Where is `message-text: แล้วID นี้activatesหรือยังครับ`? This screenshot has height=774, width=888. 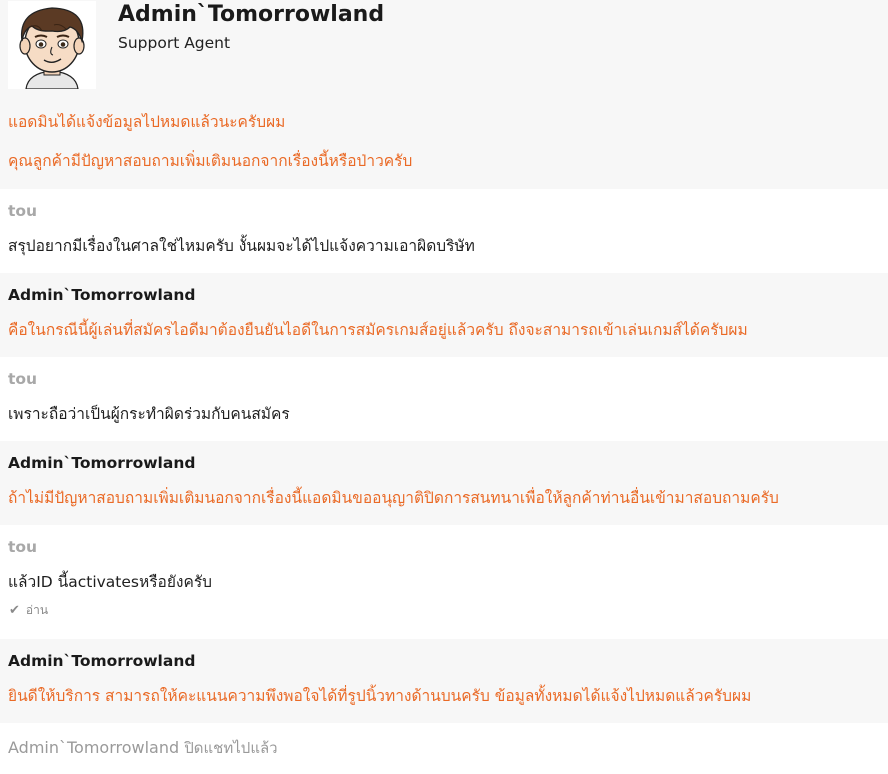 message-text: แล้วID นี้activatesหรือยังครับ is located at coordinates (110, 582).